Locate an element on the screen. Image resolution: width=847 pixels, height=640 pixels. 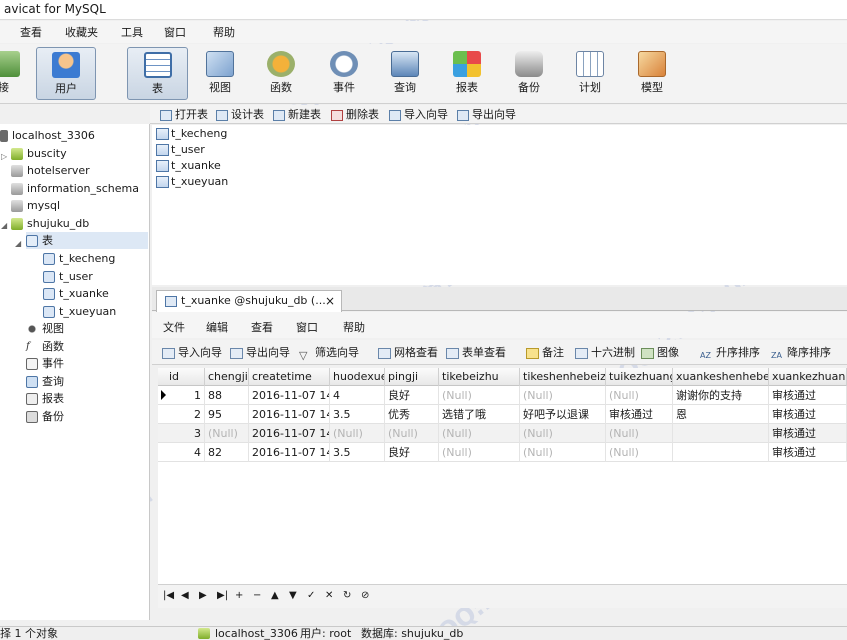
add-record-icon: + is located at coordinates (239, 596).